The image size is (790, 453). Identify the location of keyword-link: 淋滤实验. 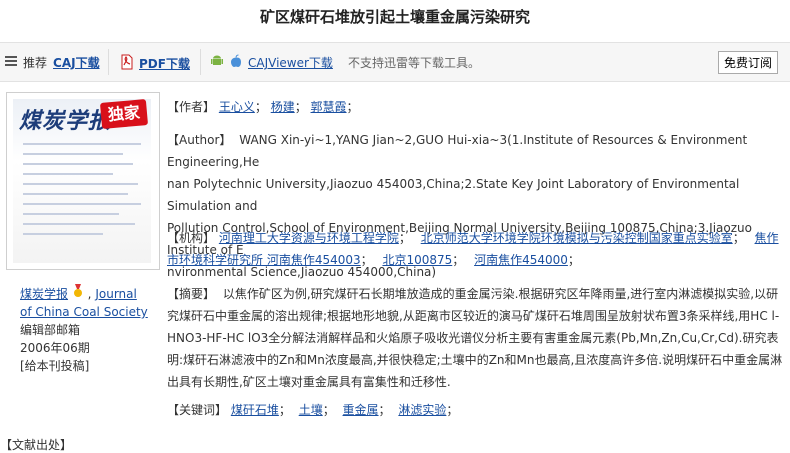
(422, 410).